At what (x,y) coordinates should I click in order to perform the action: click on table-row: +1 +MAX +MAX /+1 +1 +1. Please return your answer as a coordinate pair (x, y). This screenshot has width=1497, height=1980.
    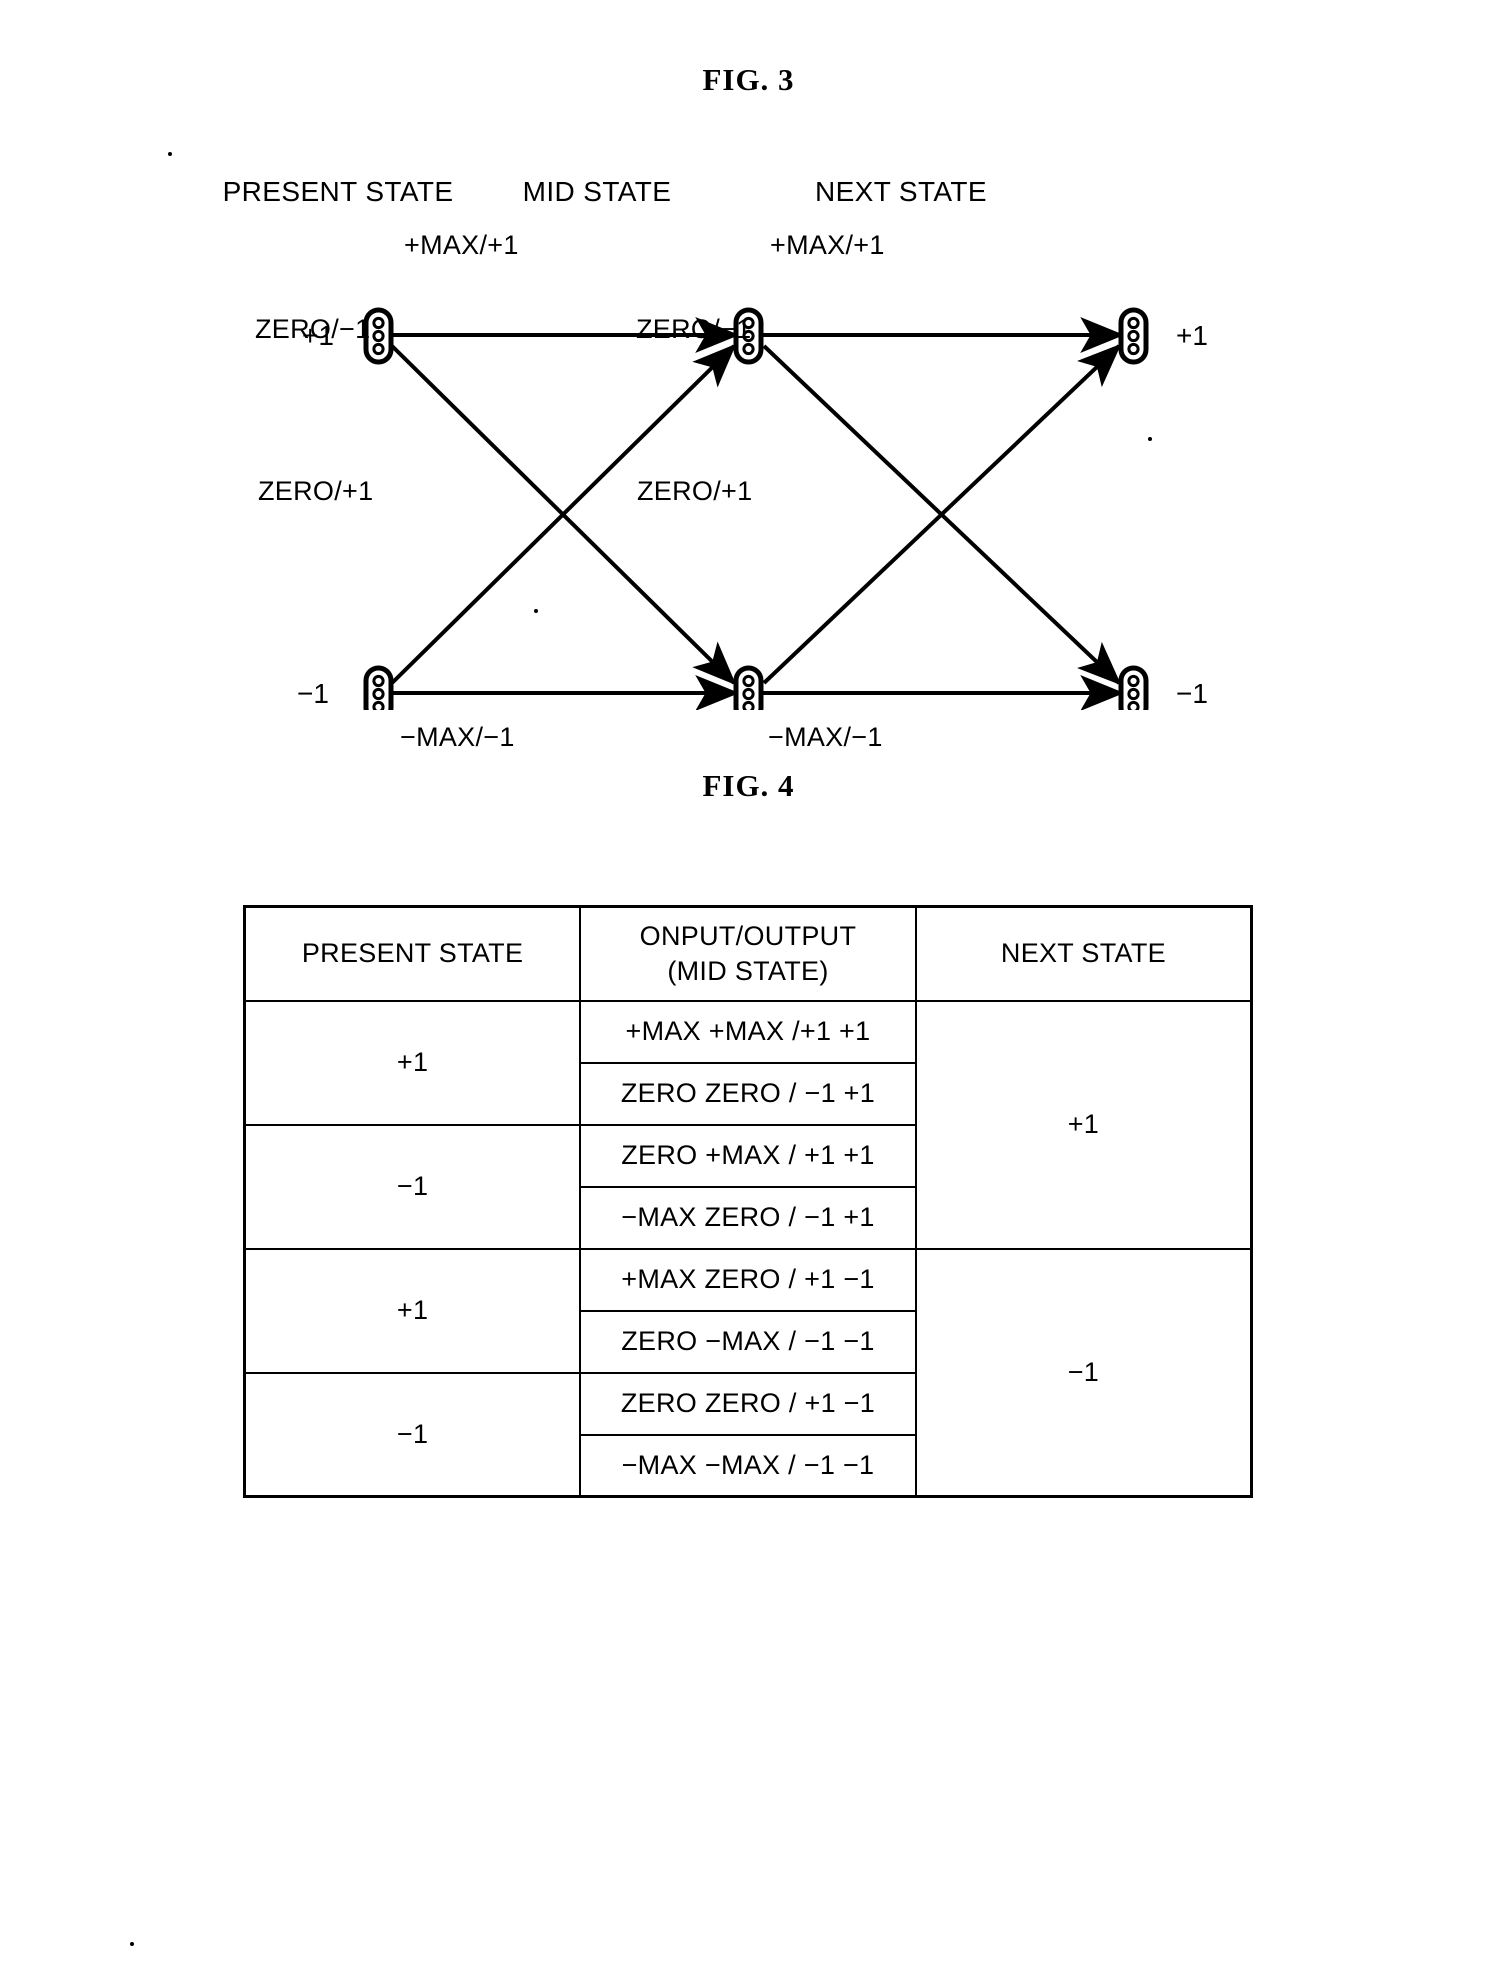
    Looking at the image, I should click on (748, 1124).